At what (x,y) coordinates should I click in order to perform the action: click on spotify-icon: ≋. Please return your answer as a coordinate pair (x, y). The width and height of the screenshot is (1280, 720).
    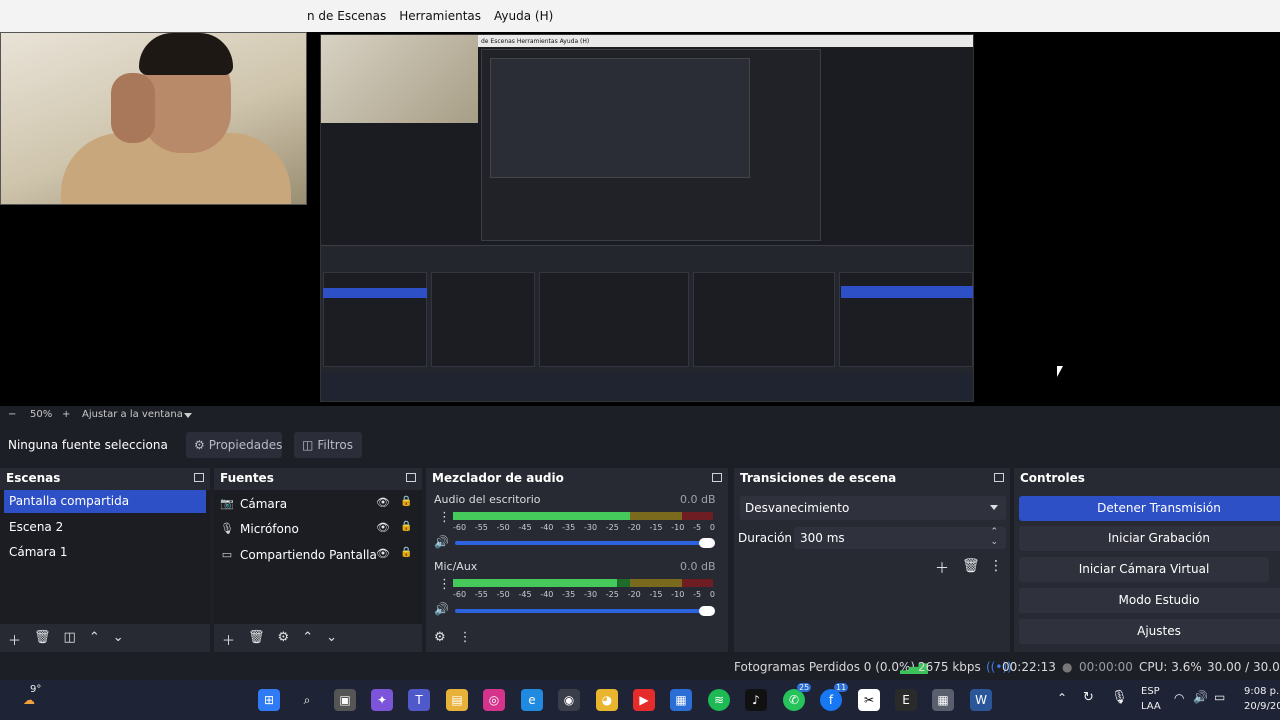
    Looking at the image, I should click on (719, 700).